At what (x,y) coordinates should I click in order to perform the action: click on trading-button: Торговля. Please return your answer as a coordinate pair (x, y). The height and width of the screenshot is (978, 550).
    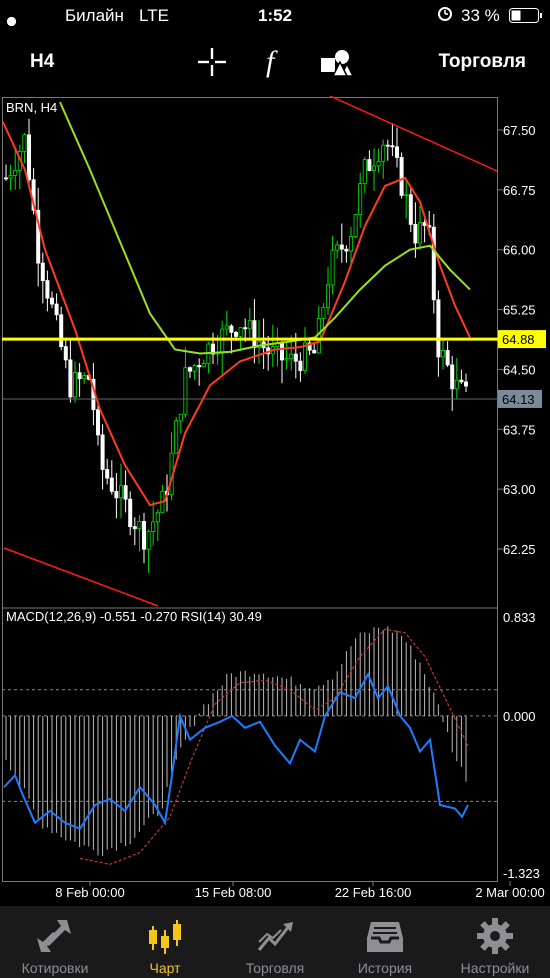
    Looking at the image, I should click on (482, 62).